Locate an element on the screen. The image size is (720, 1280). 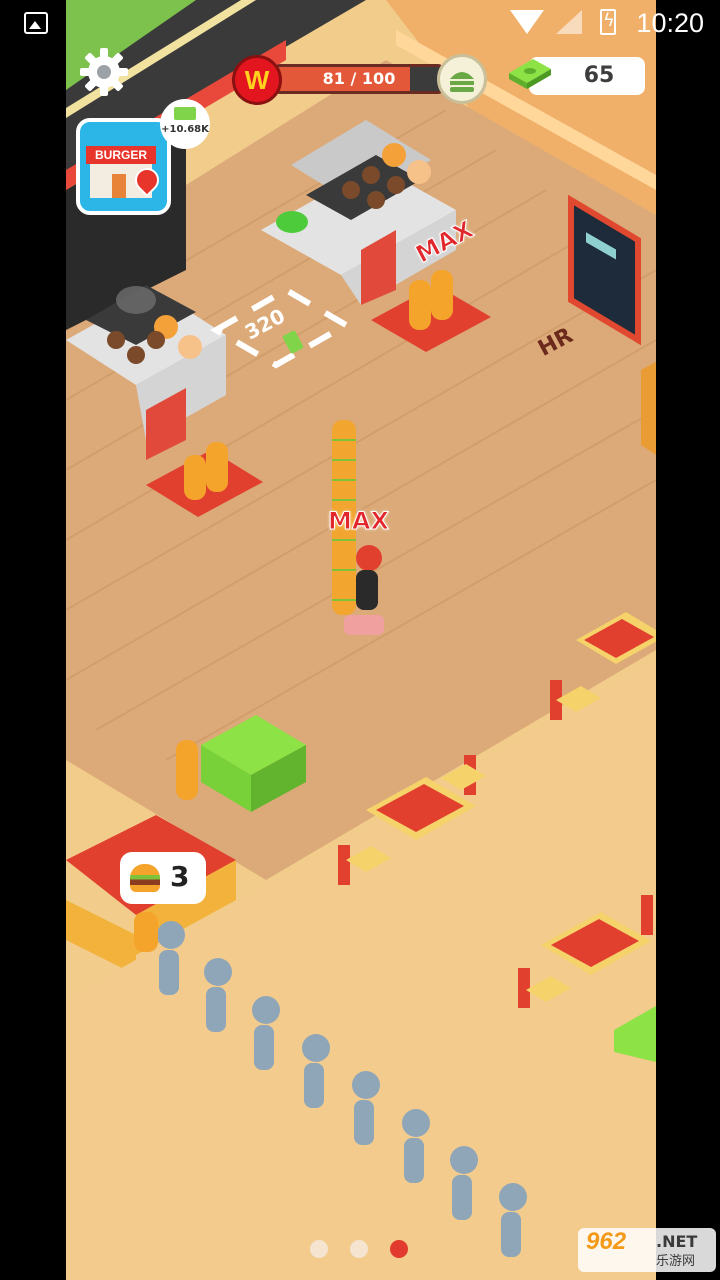
counter-burger-badge: 3 is located at coordinates (163, 878).